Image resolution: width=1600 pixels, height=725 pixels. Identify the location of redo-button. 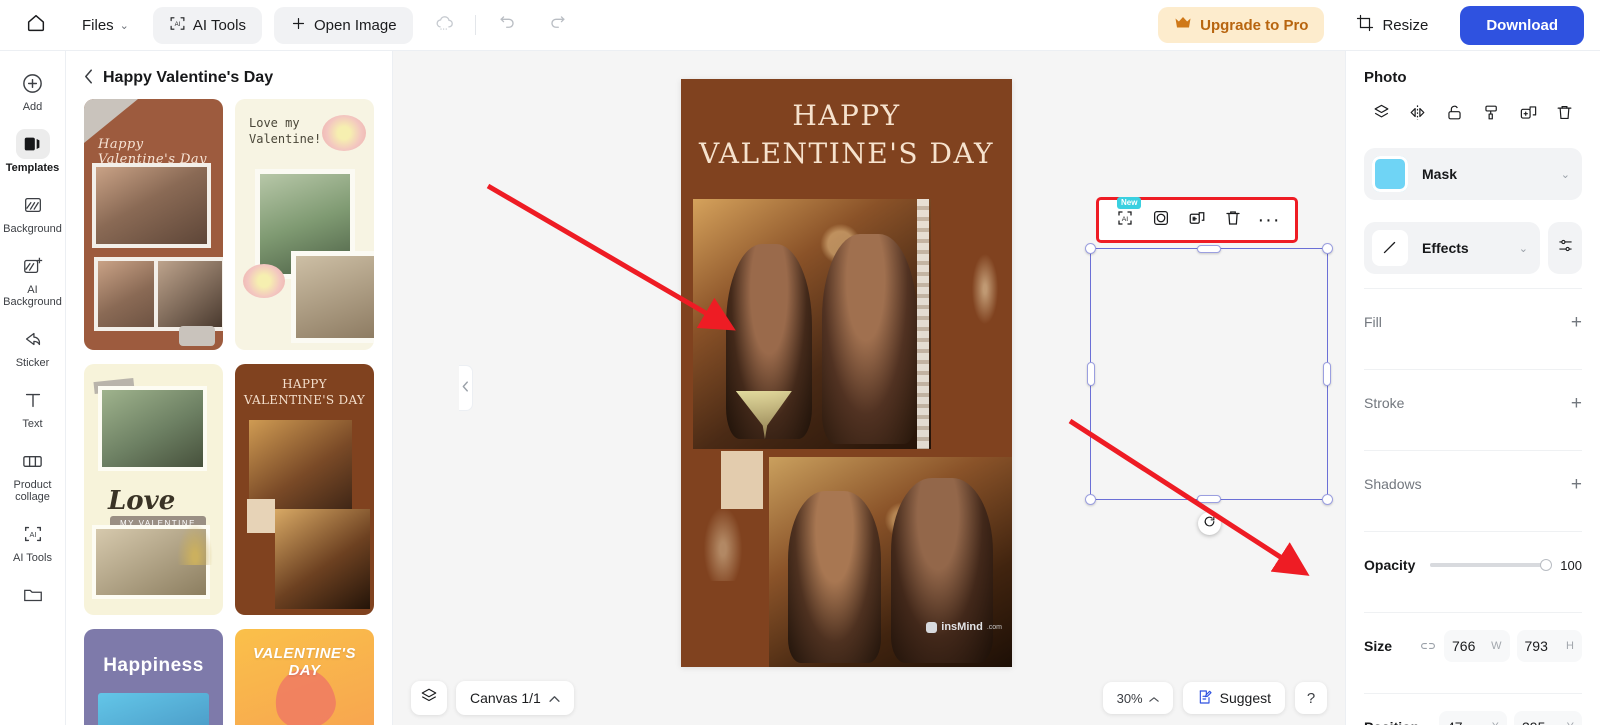
(558, 25).